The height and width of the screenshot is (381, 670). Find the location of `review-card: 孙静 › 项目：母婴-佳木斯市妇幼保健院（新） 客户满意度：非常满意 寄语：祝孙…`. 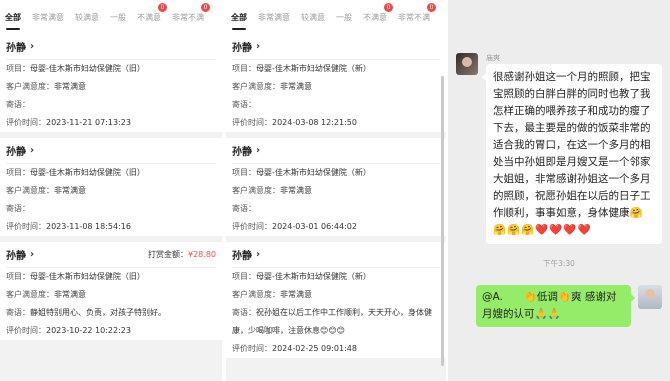

review-card: 孙静 › 项目：母婴-佳木斯市妇幼保健院（新） 客户满意度：非常满意 寄语：祝孙… is located at coordinates (336, 300).